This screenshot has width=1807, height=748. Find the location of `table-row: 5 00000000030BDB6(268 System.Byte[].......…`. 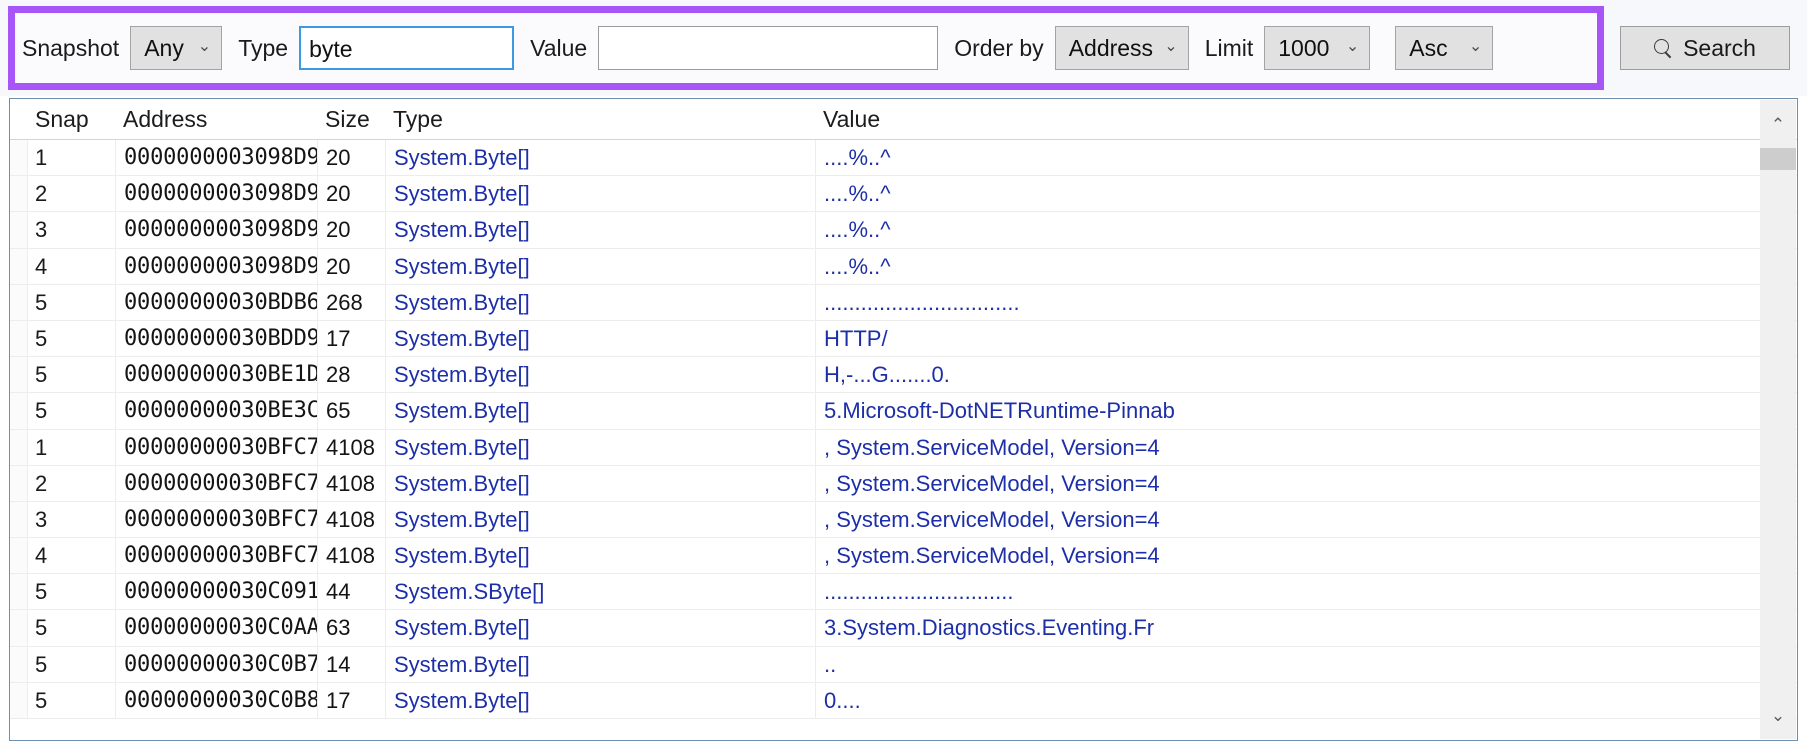

table-row: 5 00000000030BDB6(268 System.Byte[].......… is located at coordinates (903, 302).